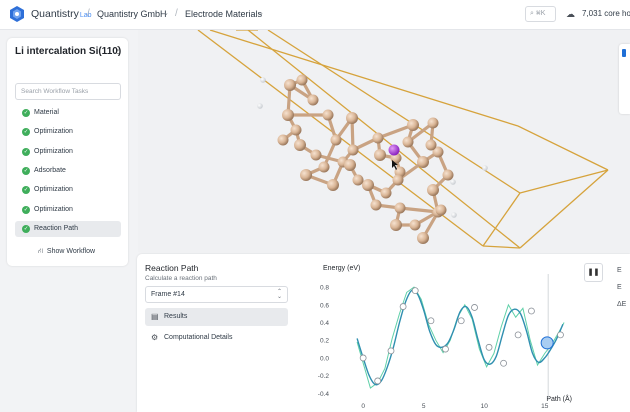  Describe the element at coordinates (46, 112) in the screenshot. I see `workflow-task-label: Material` at that location.